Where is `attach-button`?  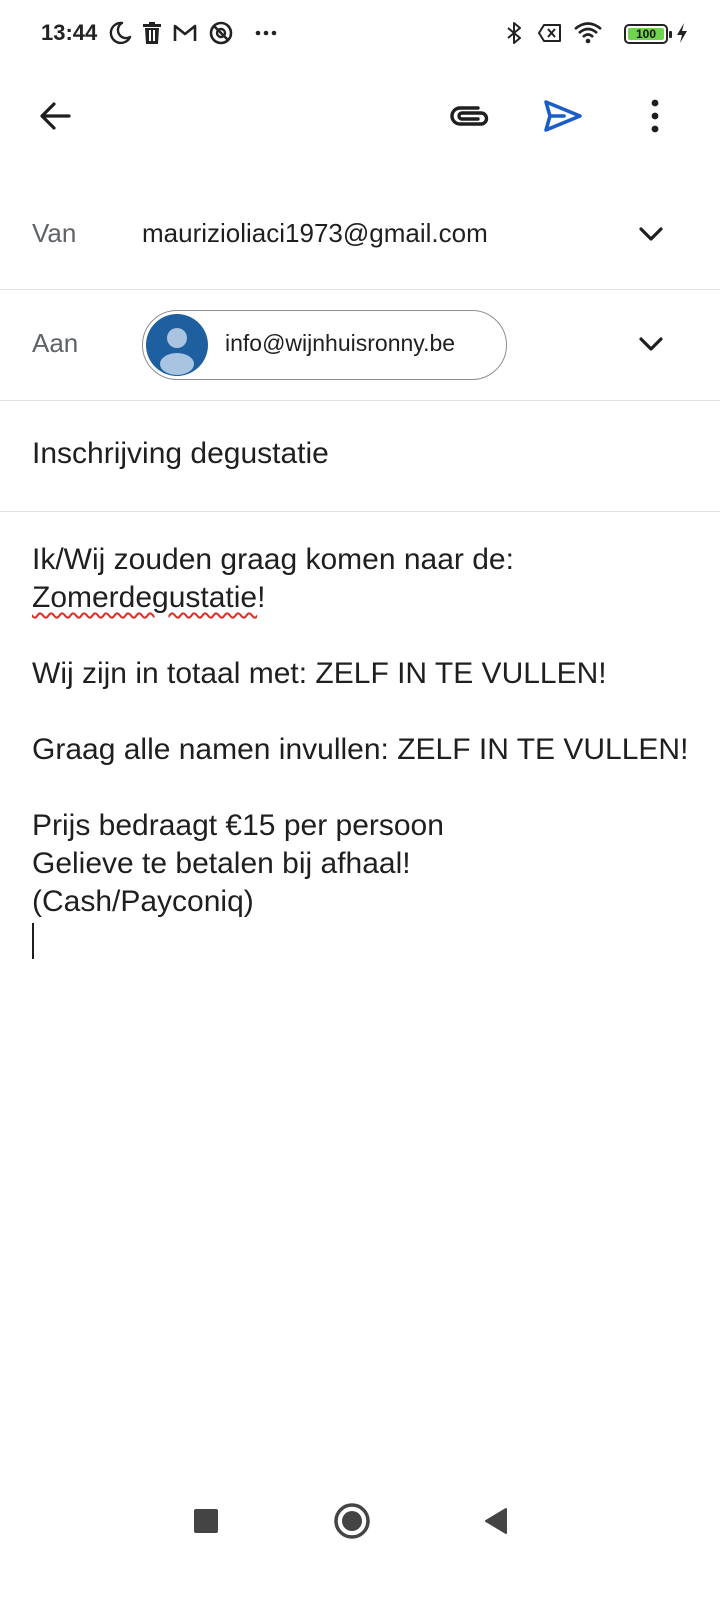
attach-button is located at coordinates (470, 116).